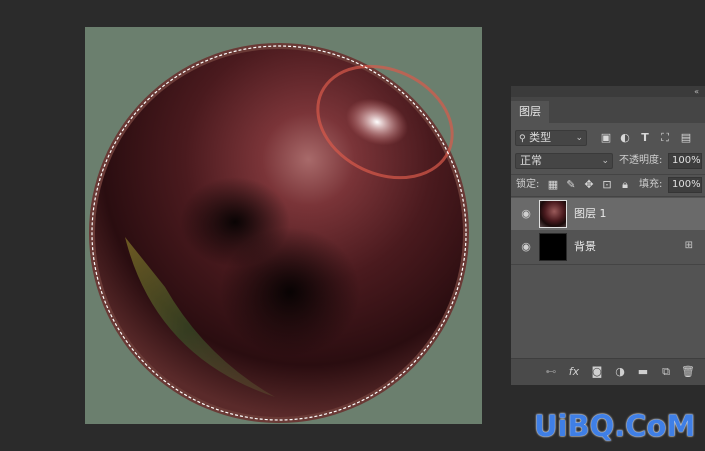 This screenshot has height=451, width=705. I want to click on blend-mode-select: 正常 ⌄, so click(564, 161).